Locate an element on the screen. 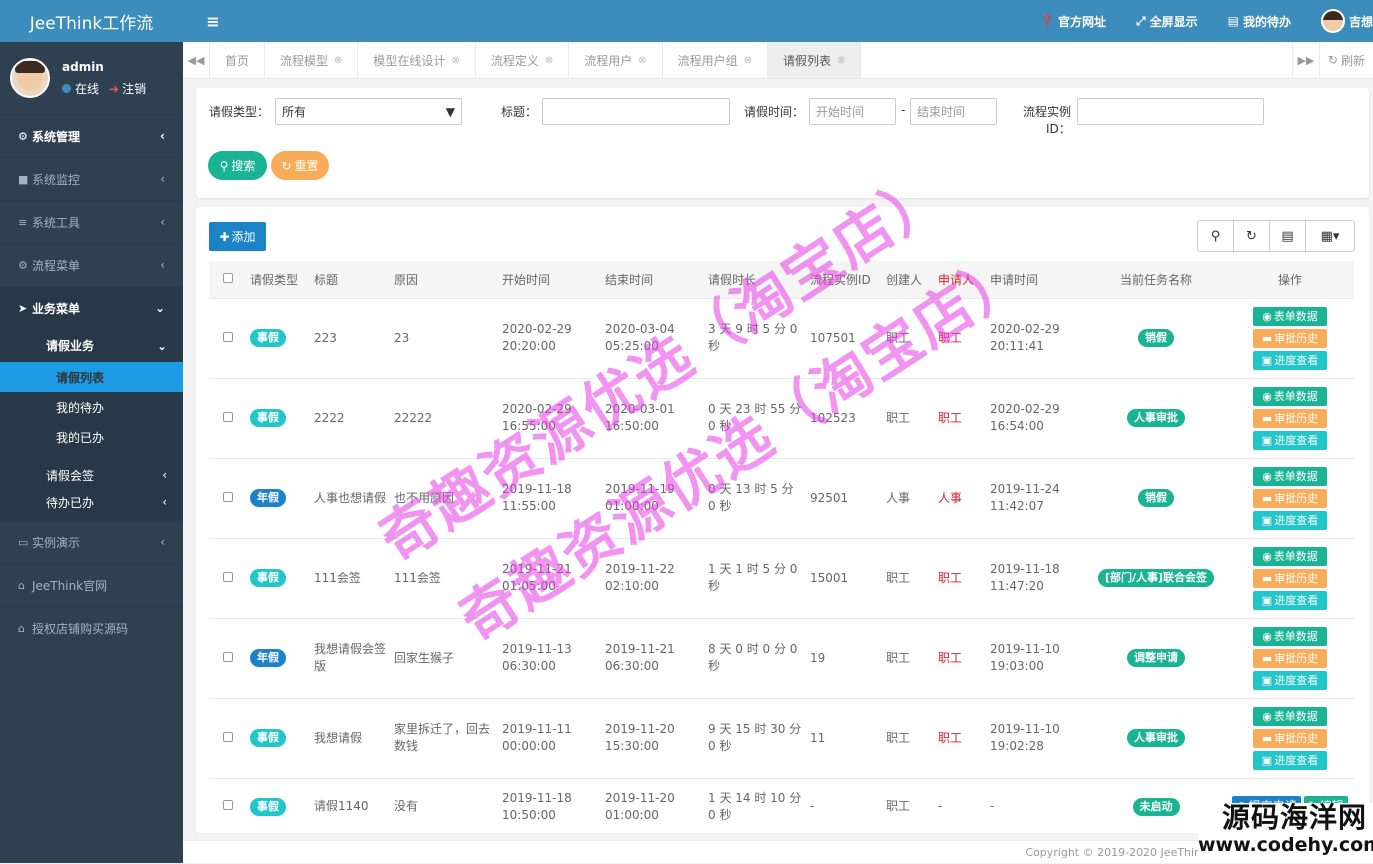  fullscreen-link: ⤢全屏显示 is located at coordinates (1167, 21).